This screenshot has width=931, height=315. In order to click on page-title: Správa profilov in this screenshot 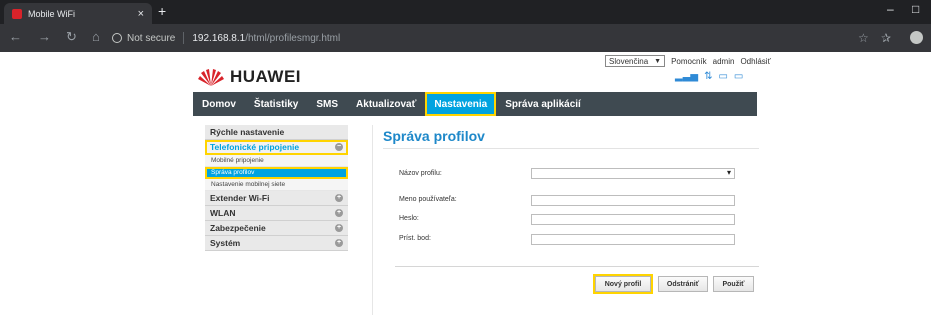, I will do `click(434, 136)`.